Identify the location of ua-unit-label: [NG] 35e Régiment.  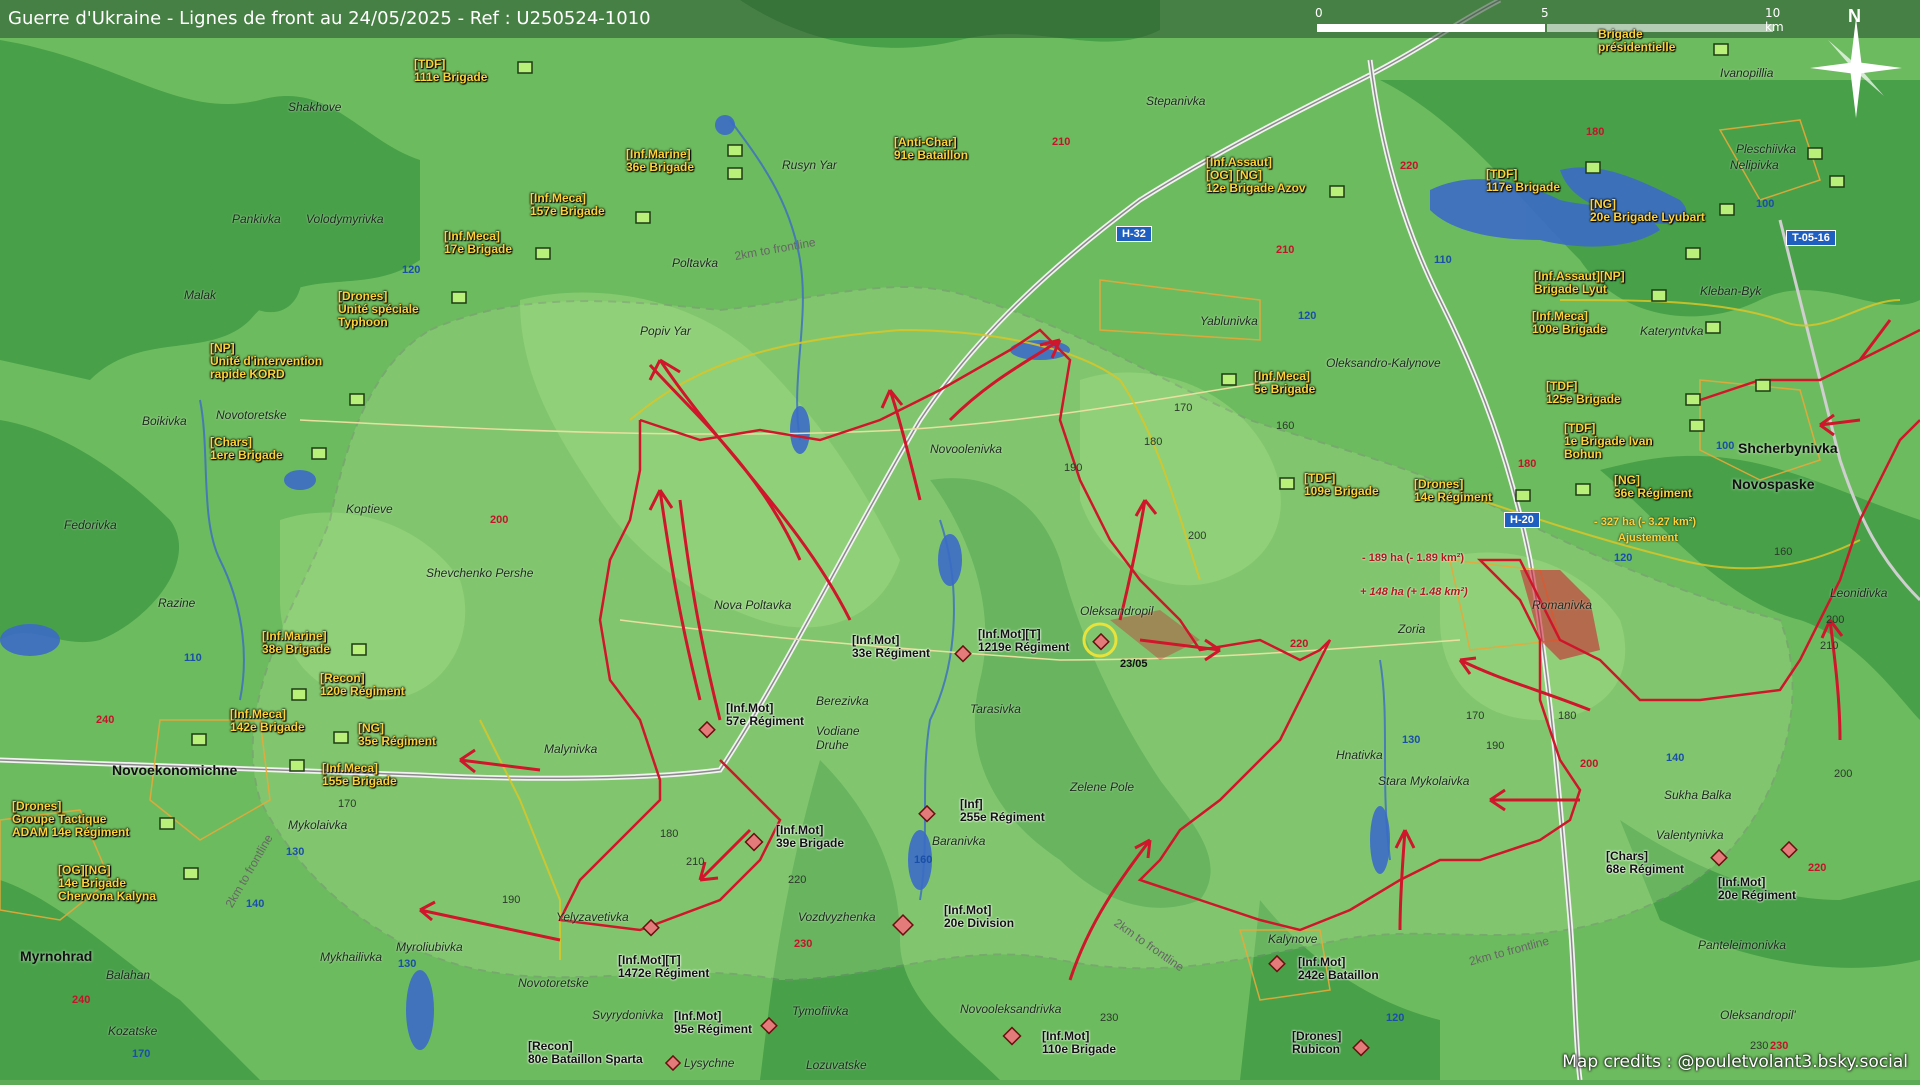
(397, 735).